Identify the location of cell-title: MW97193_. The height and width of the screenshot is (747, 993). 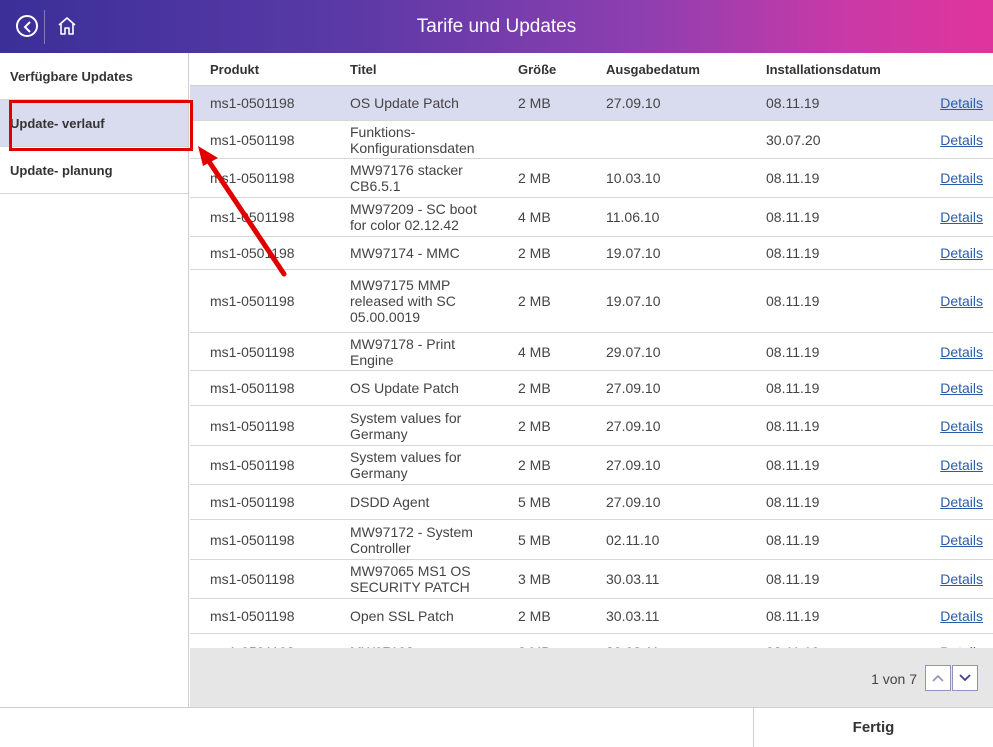
(430, 641).